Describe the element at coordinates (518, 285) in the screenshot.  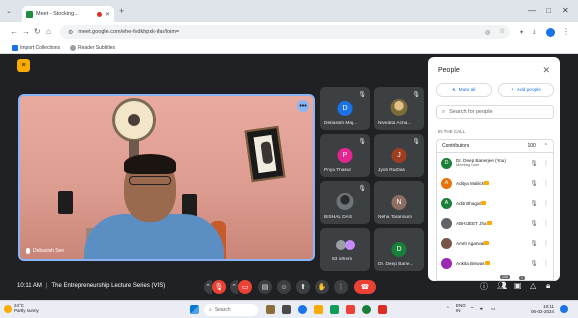
I see `chat-icon: ▣` at that location.